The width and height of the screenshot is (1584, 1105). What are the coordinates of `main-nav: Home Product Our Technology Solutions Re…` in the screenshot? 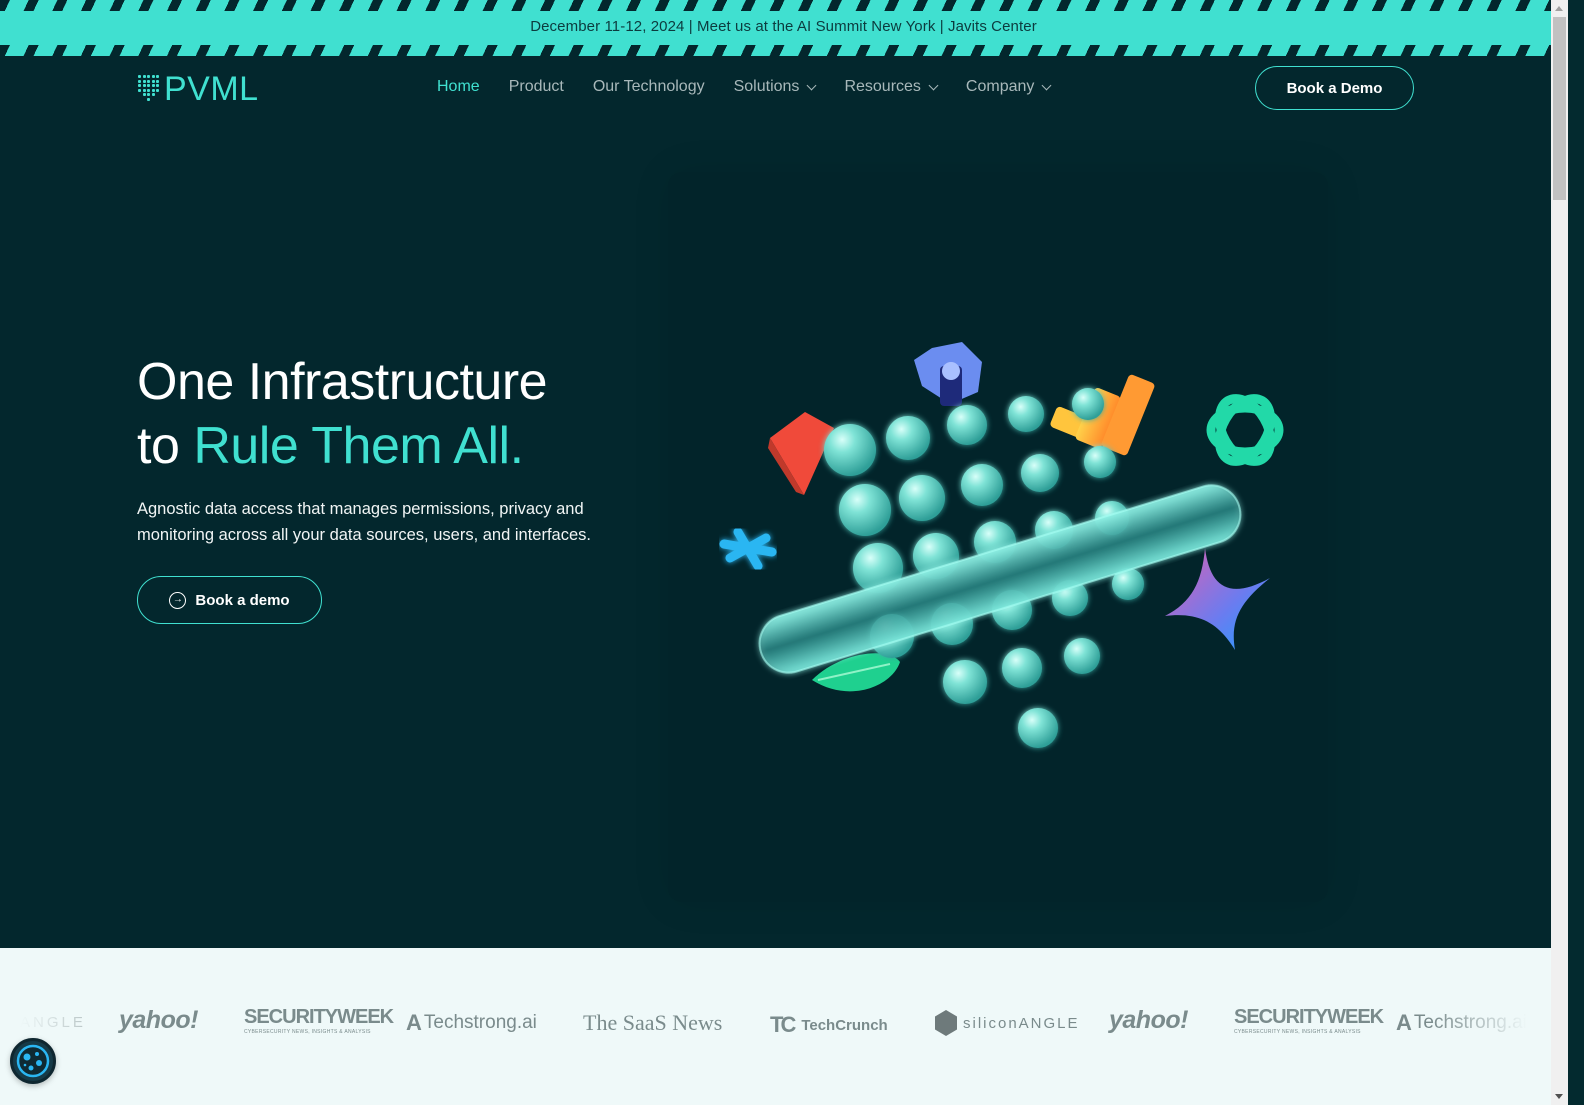 It's located at (744, 87).